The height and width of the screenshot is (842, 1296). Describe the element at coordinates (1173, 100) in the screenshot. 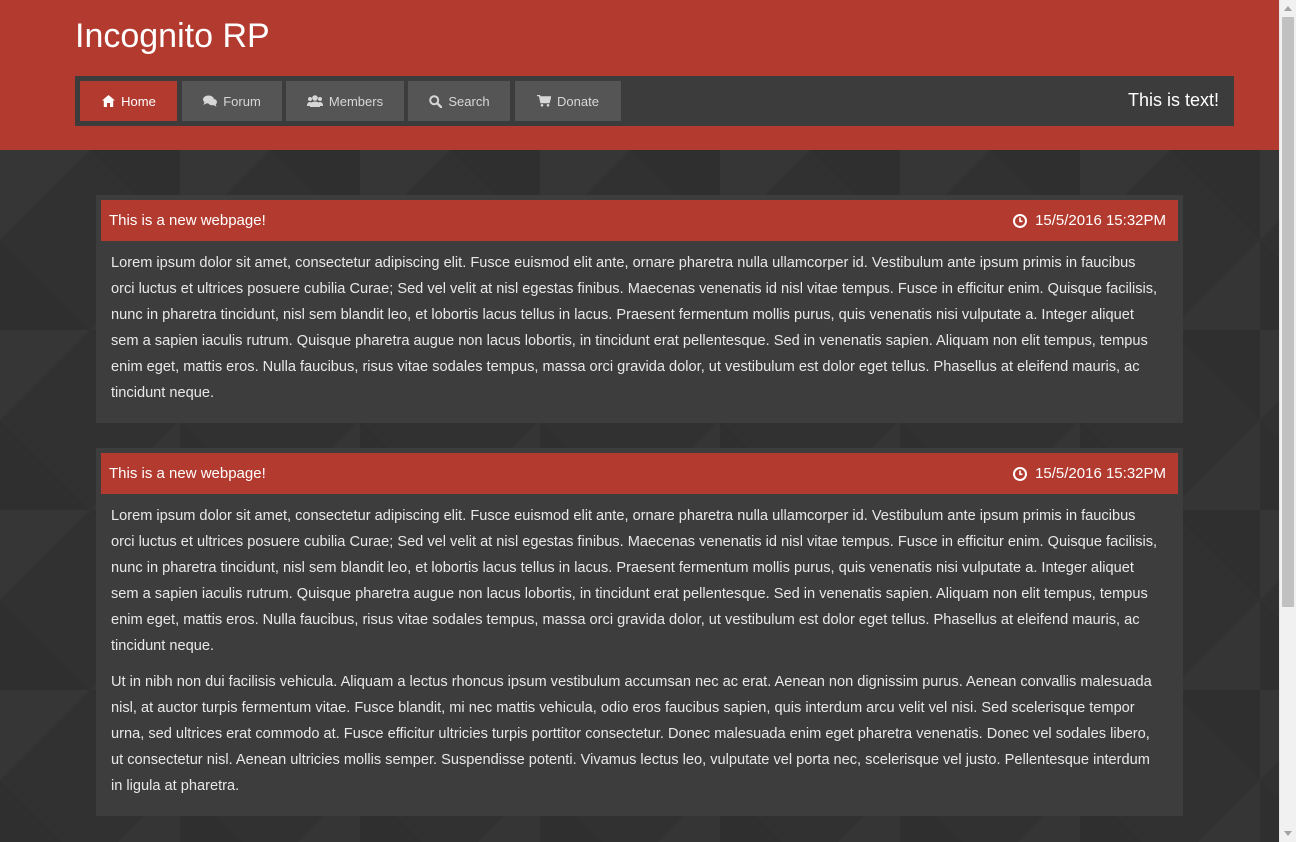

I see `navbar-right-text: This is text!` at that location.